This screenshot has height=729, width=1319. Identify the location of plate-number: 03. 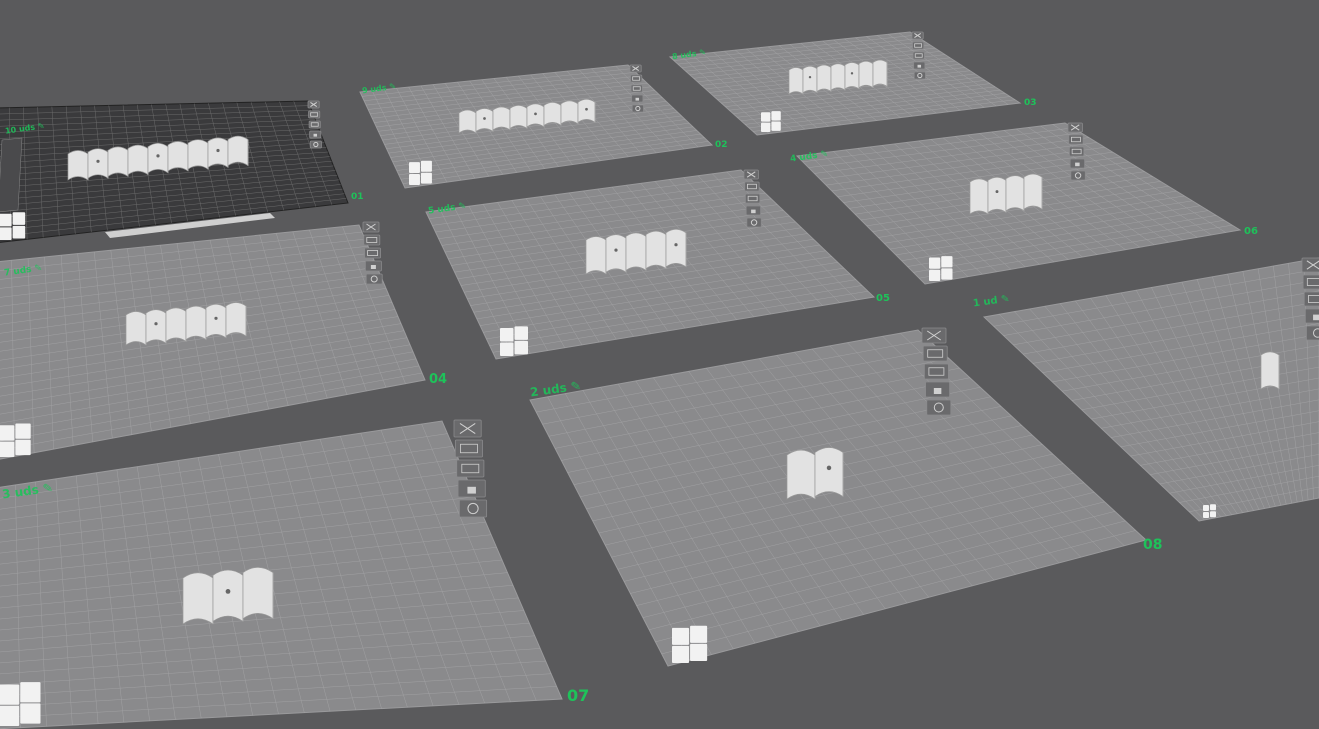
(1030, 103).